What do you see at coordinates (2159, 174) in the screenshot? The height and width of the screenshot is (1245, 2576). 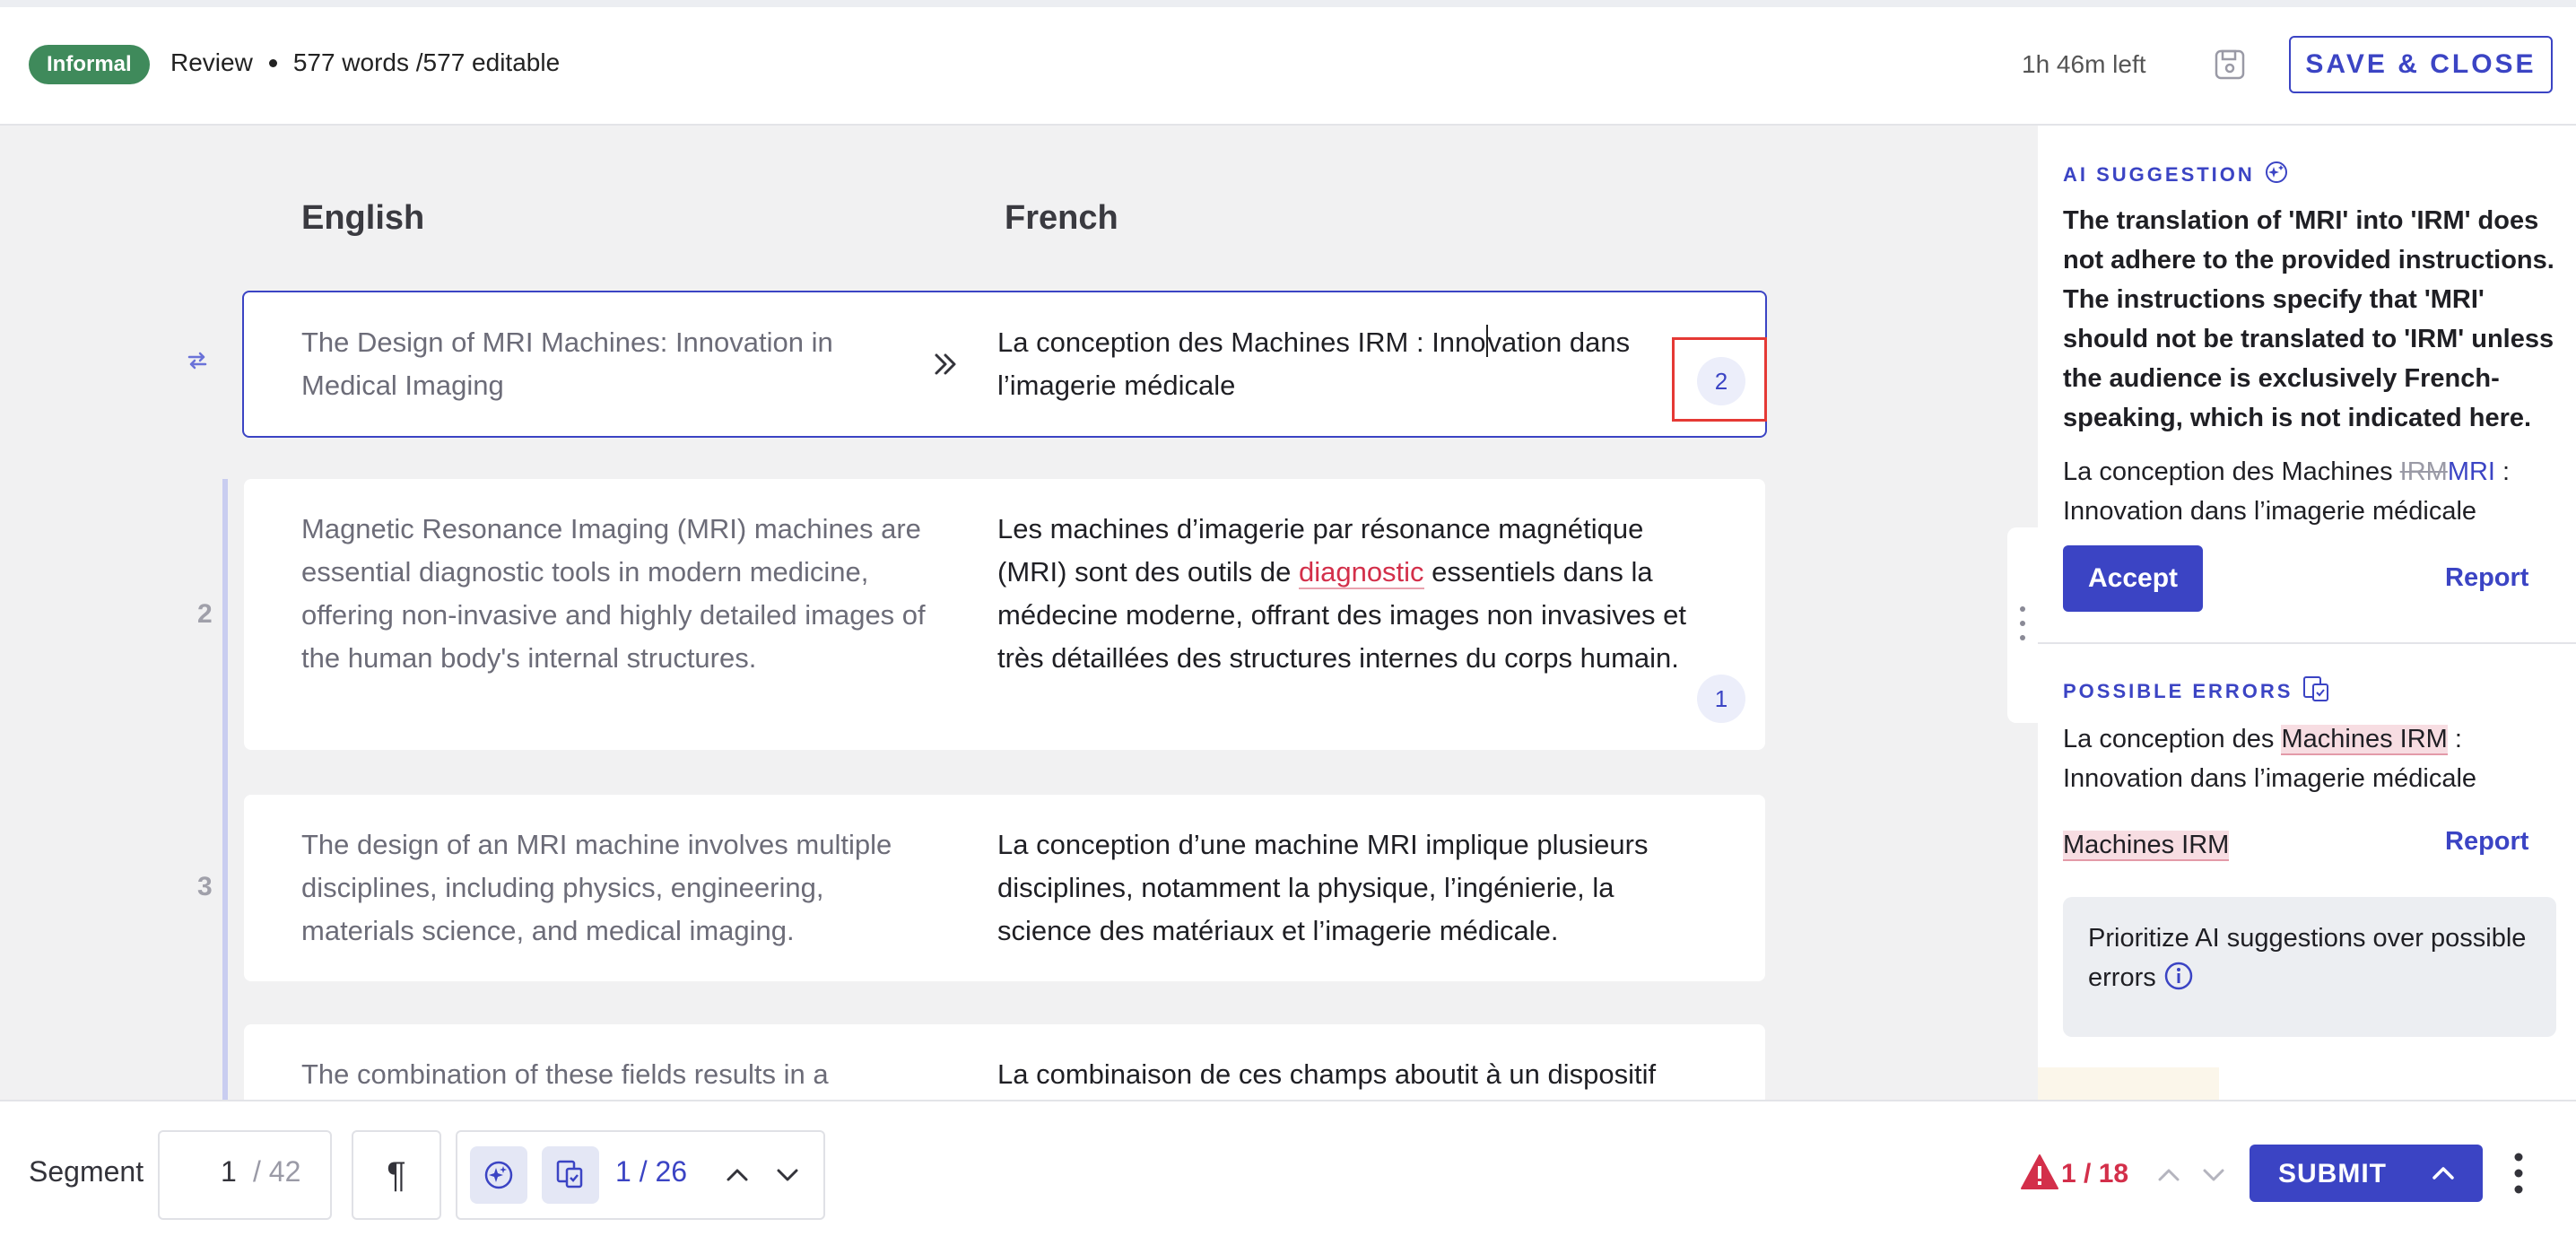 I see `ai-suggestion-label: AI SUGGESTION` at bounding box center [2159, 174].